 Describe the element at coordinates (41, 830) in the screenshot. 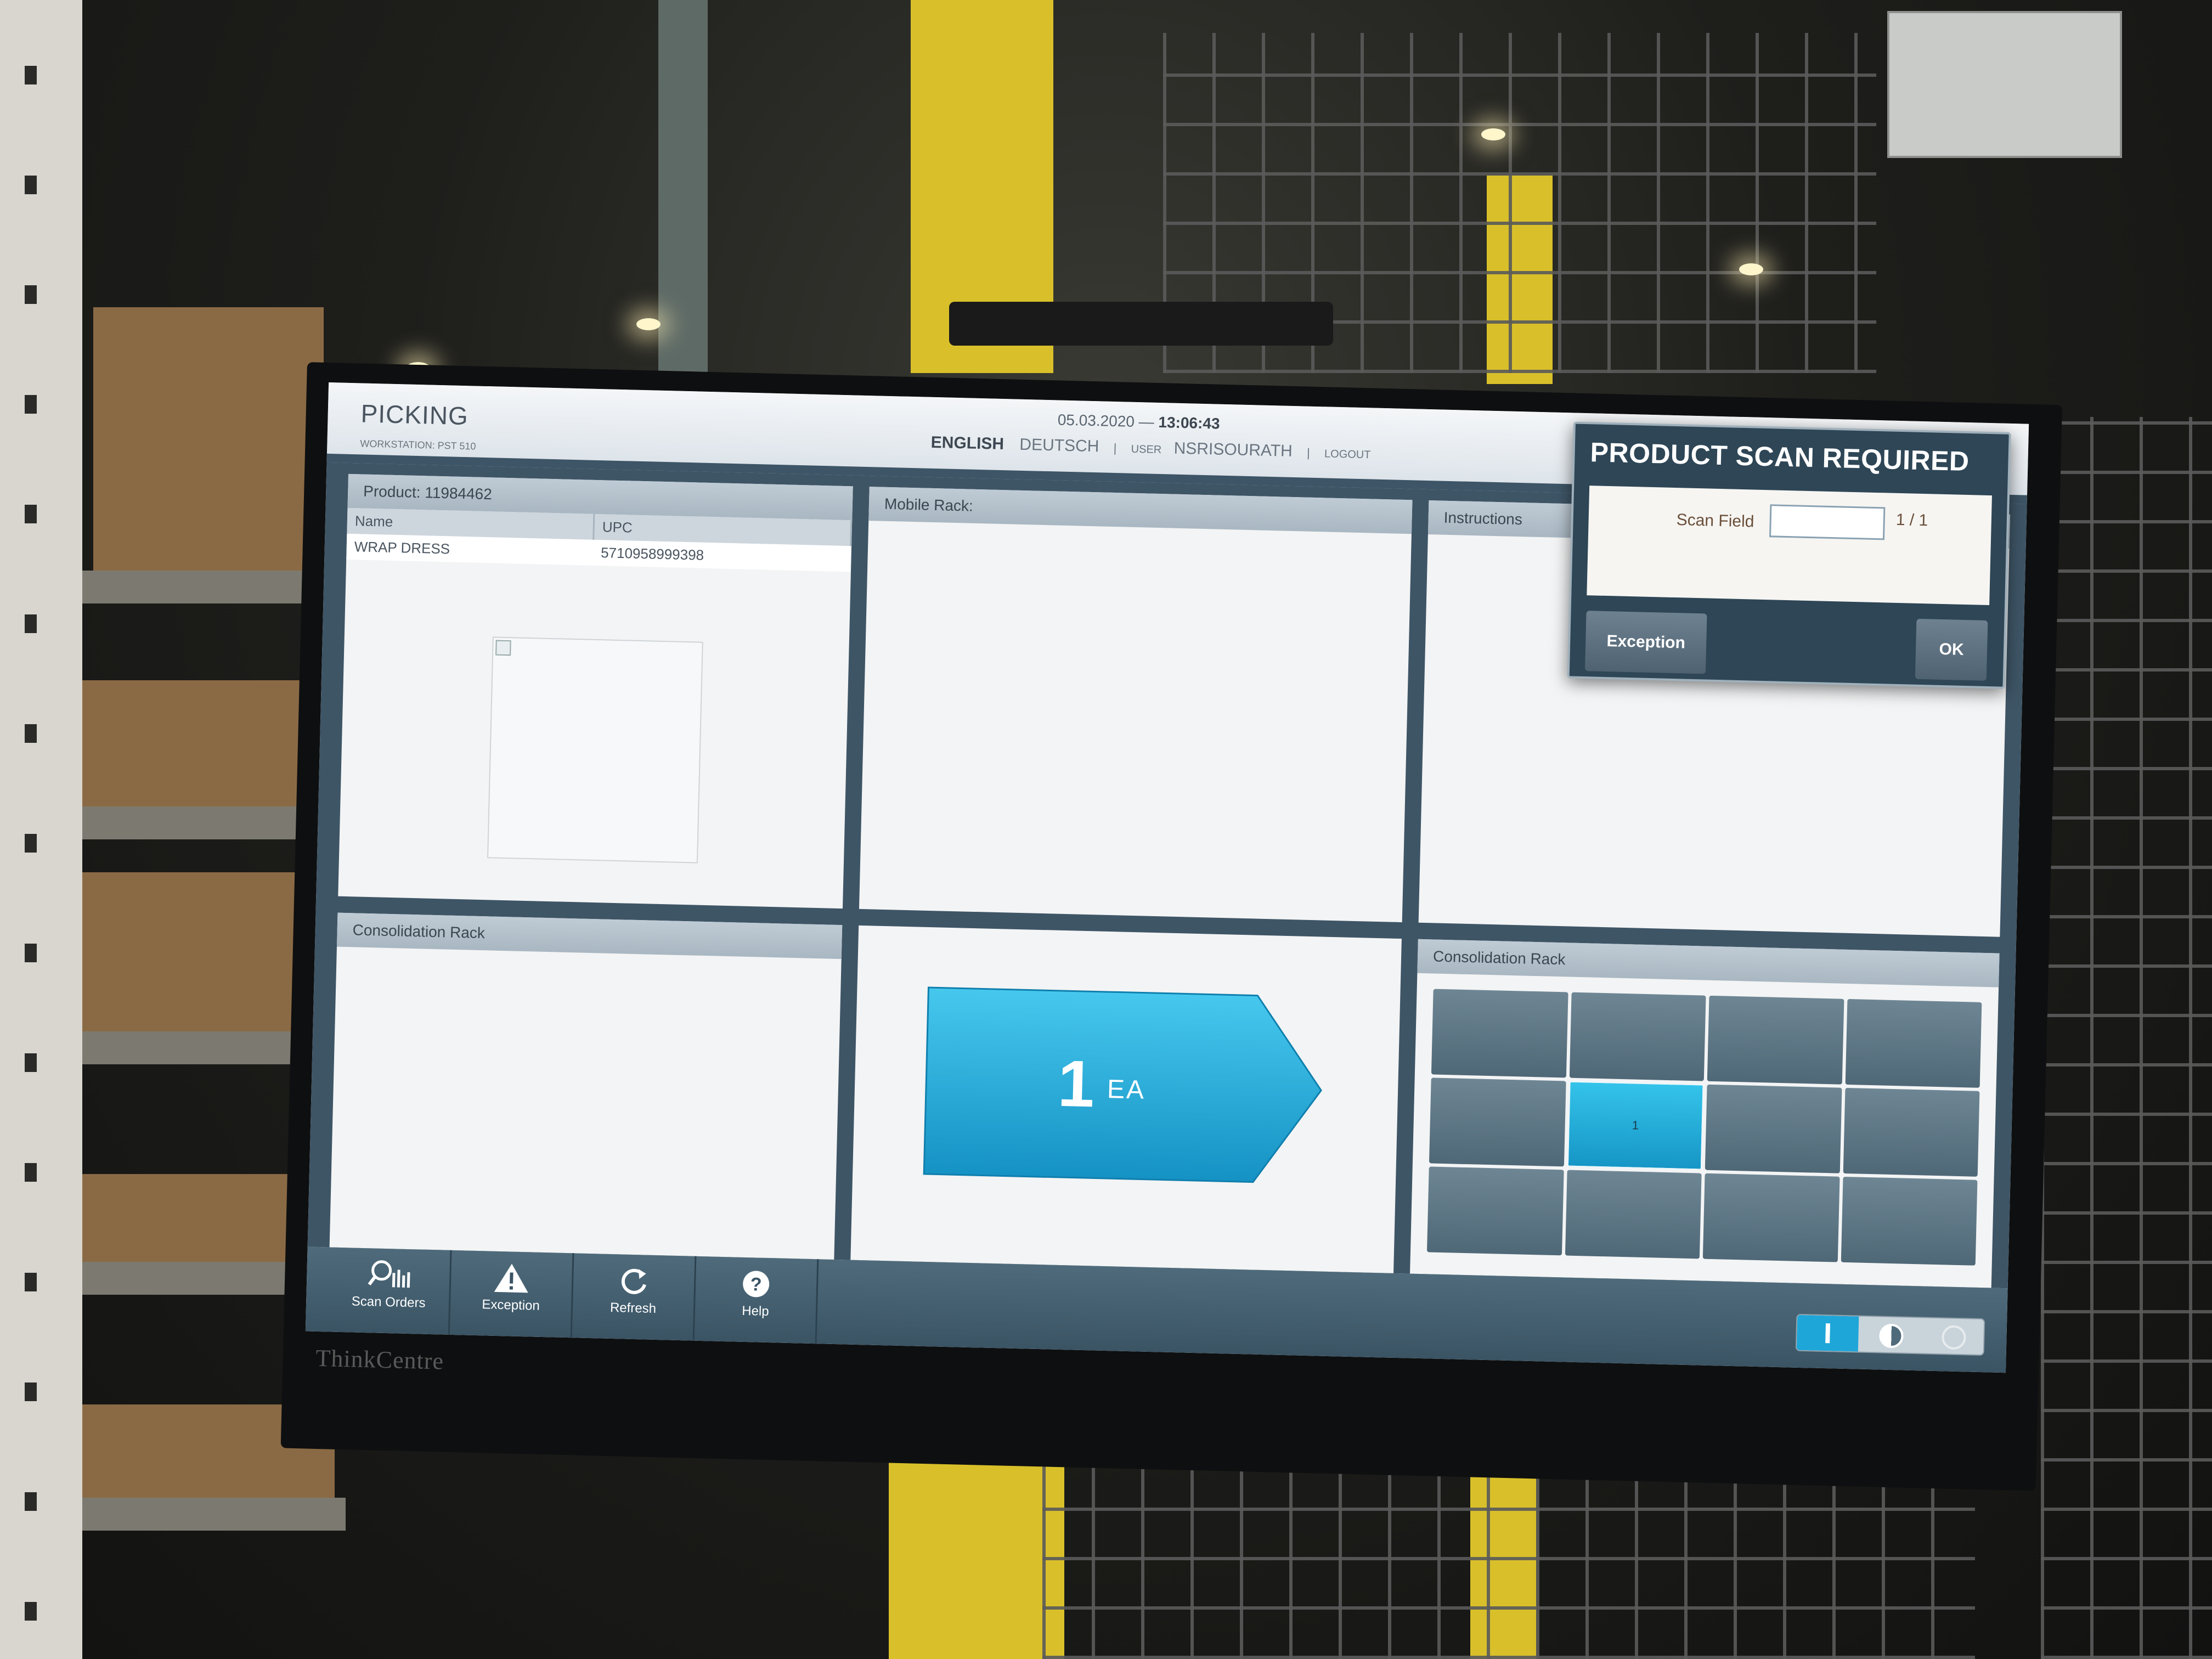

I see `shelving-upright` at that location.